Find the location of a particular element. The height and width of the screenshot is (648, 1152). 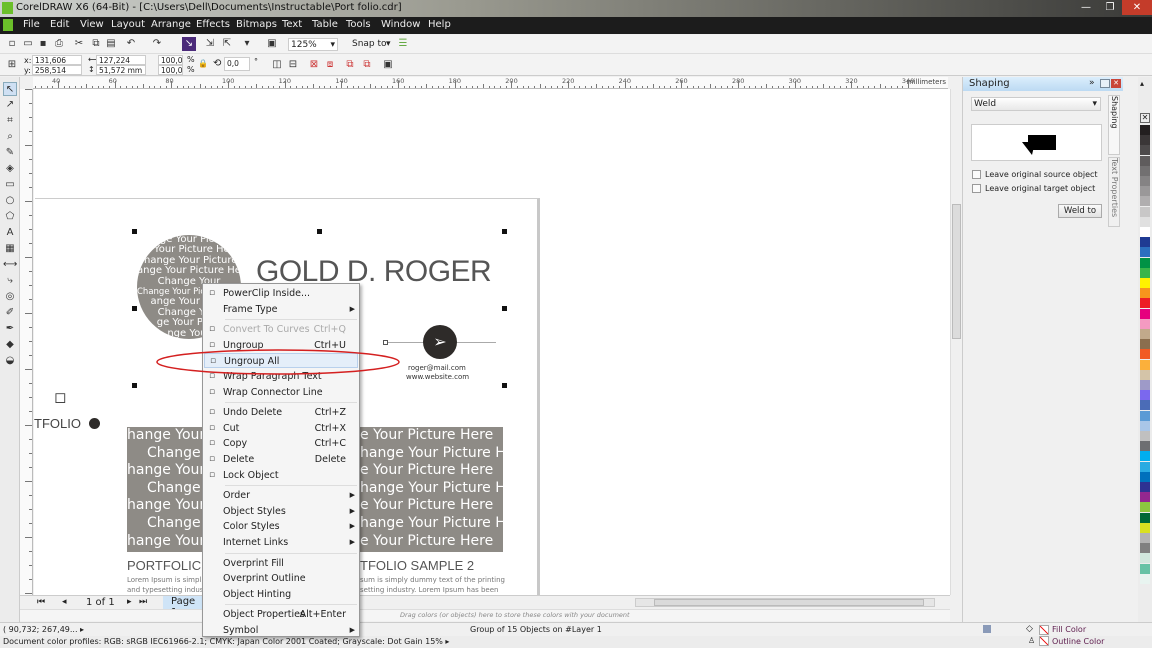

fill-tool-icon: ◆ is located at coordinates (10, 345).